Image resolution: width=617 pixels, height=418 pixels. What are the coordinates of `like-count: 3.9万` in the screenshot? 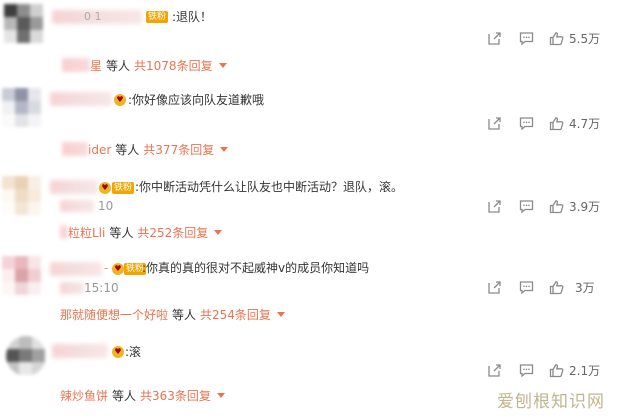 It's located at (585, 207).